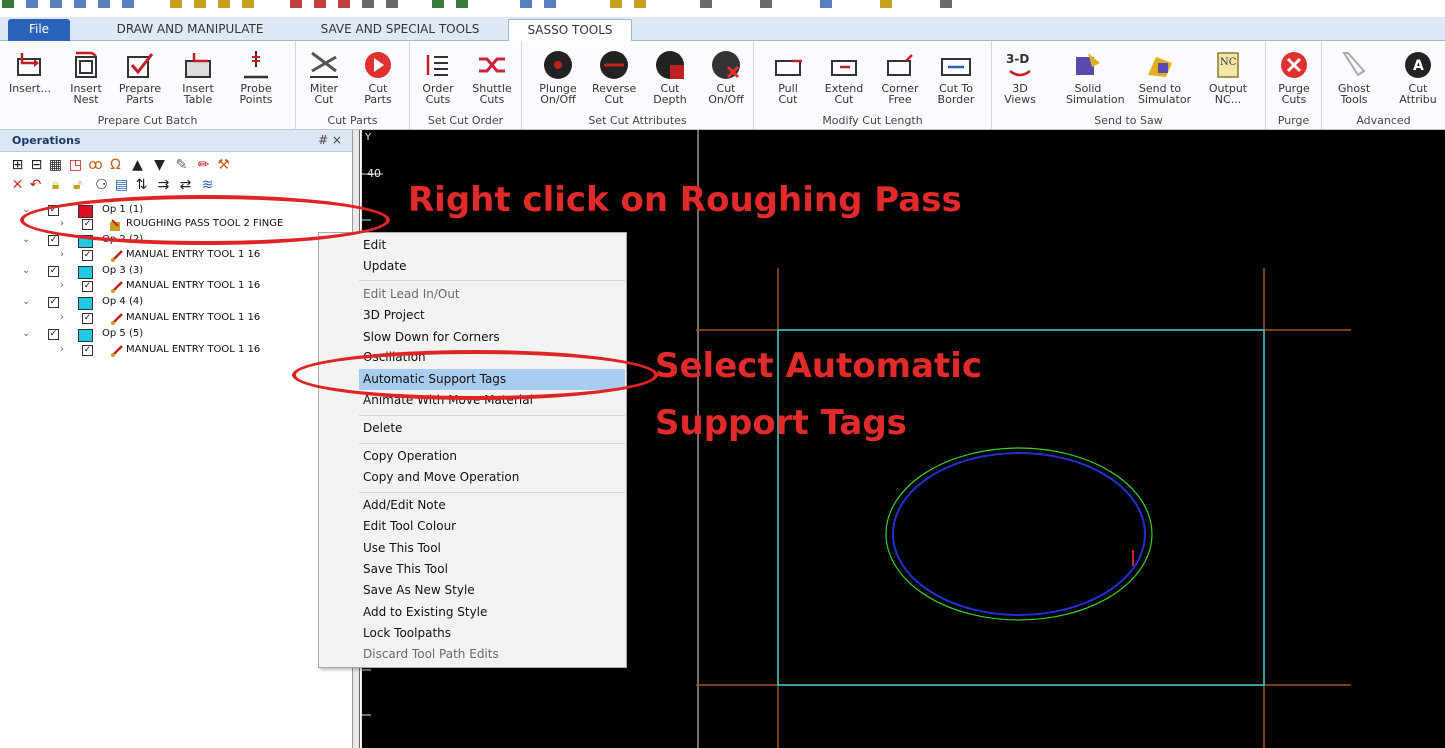 The width and height of the screenshot is (1445, 748). What do you see at coordinates (378, 77) in the screenshot?
I see `cut-parts-button: Cut Parts` at bounding box center [378, 77].